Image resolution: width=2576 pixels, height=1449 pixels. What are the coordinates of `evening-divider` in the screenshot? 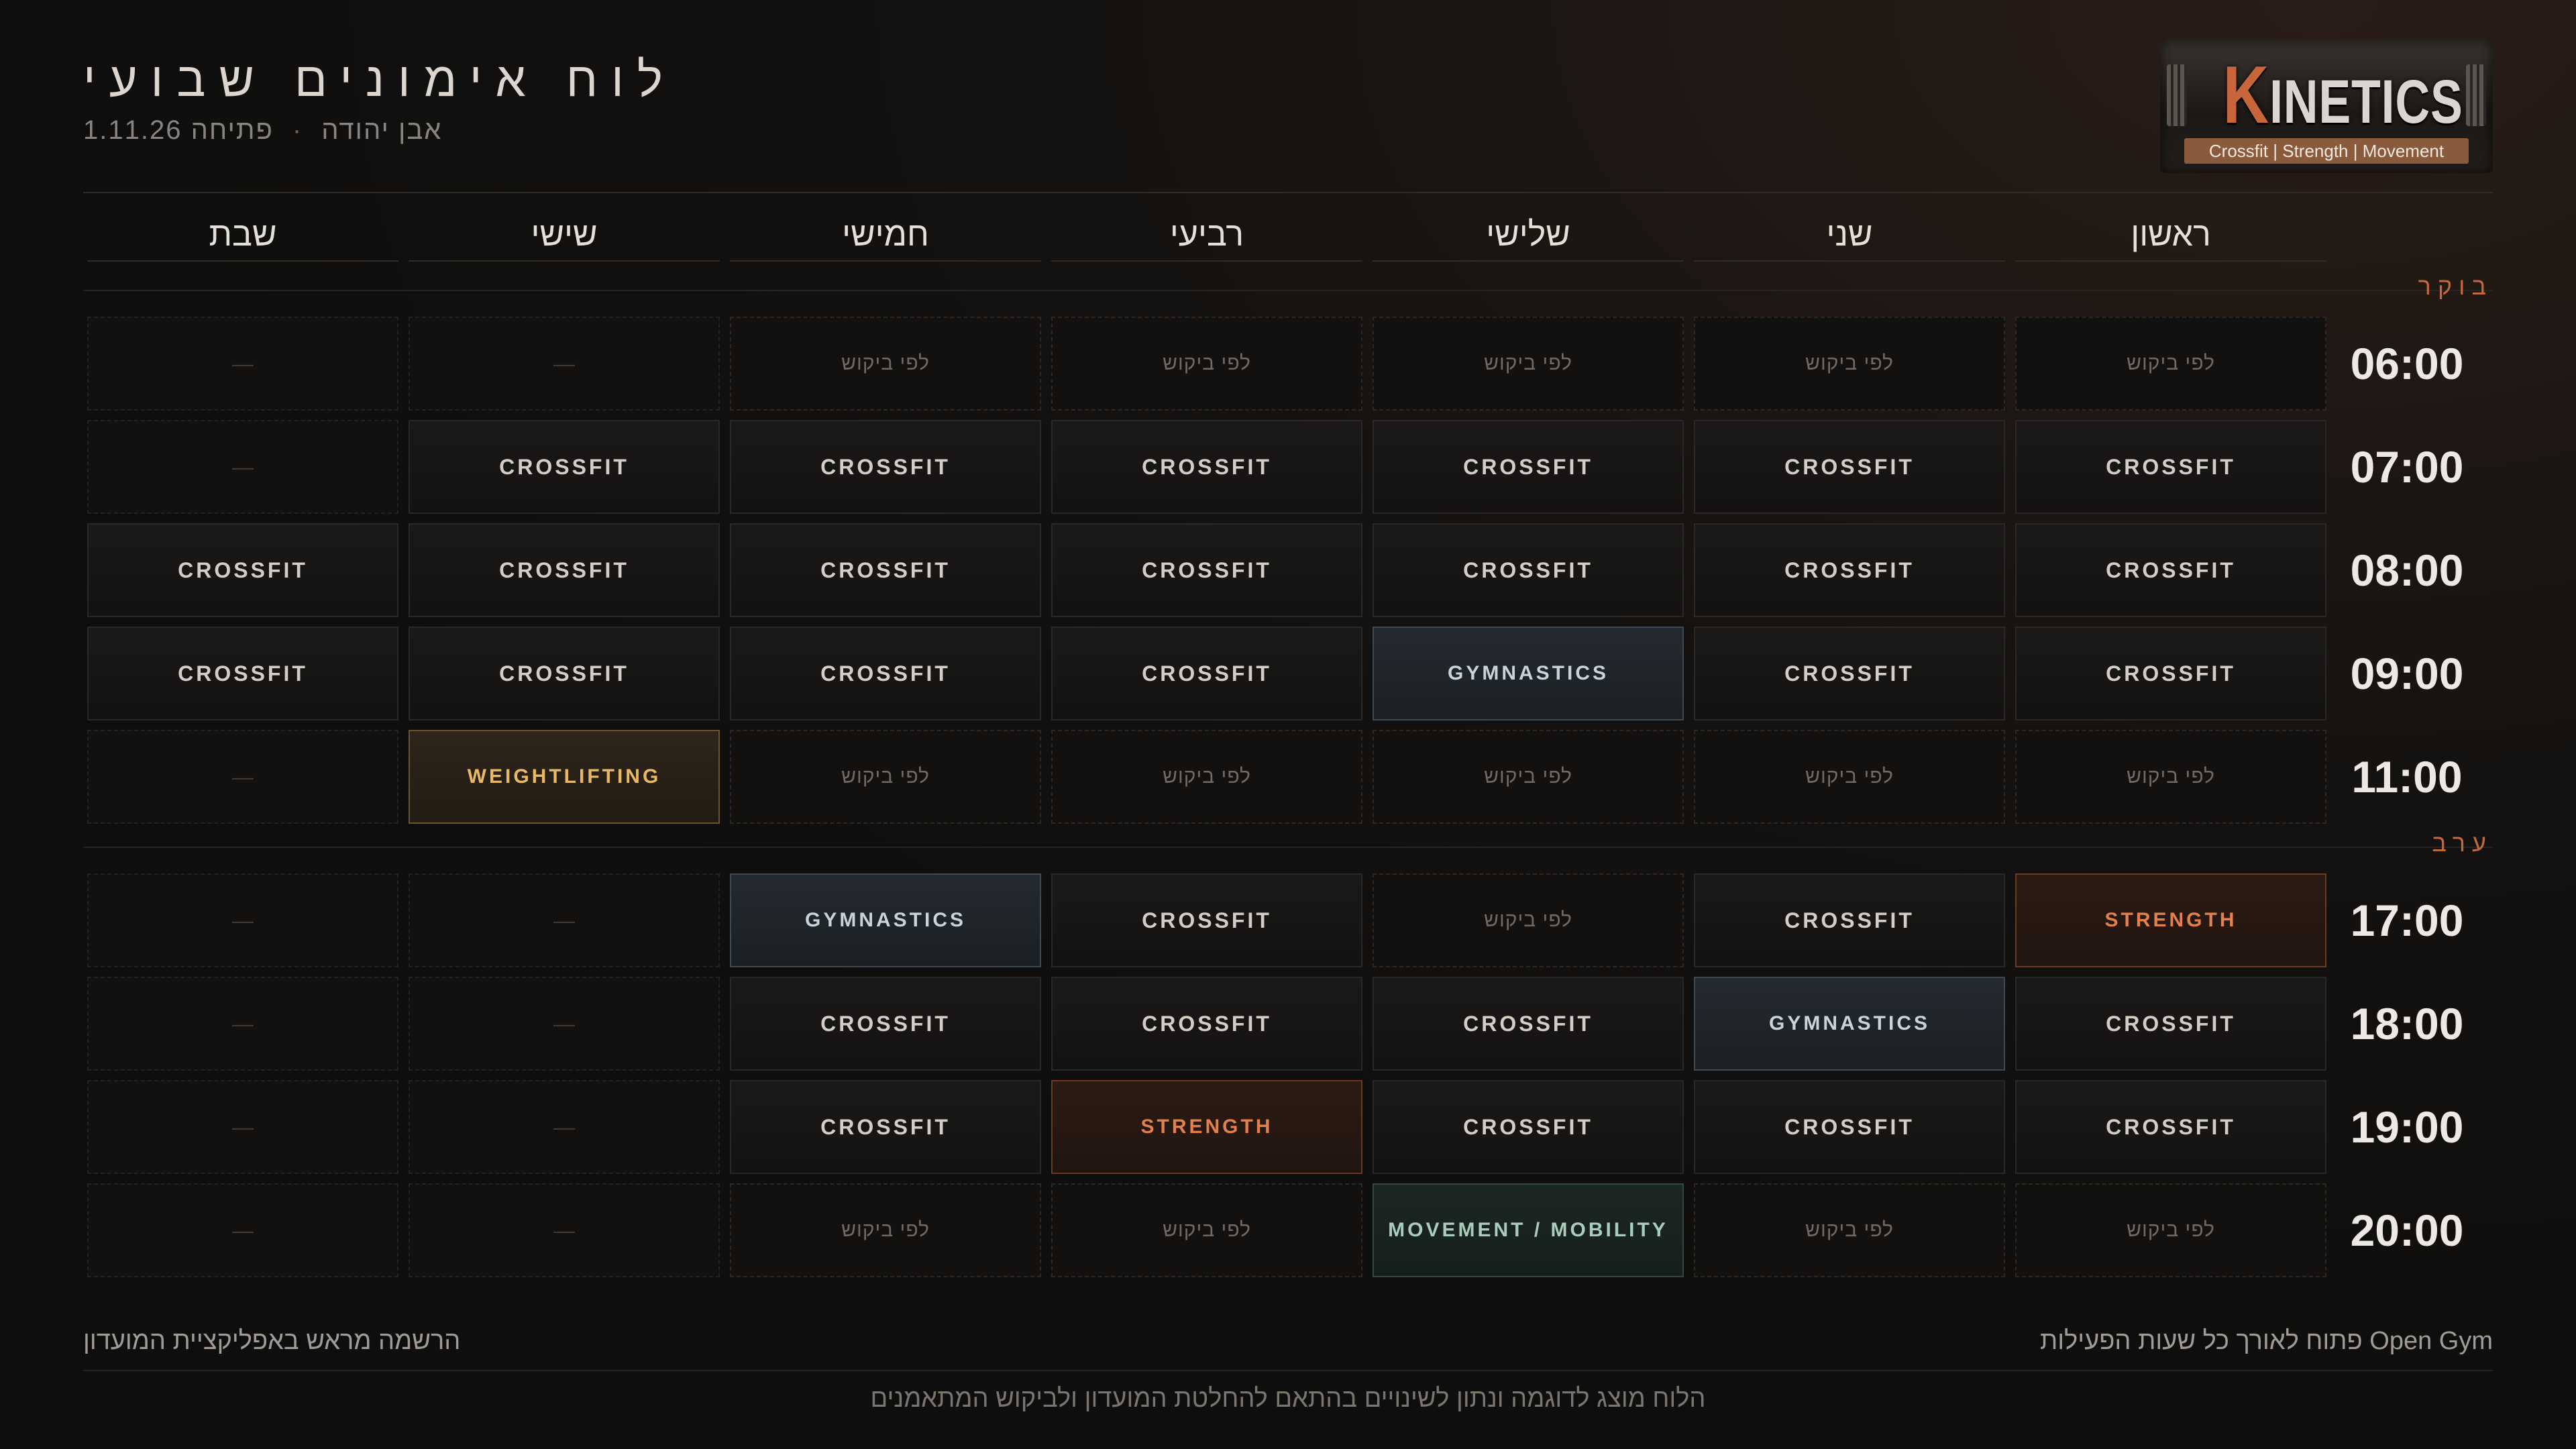 It's located at (1288, 847).